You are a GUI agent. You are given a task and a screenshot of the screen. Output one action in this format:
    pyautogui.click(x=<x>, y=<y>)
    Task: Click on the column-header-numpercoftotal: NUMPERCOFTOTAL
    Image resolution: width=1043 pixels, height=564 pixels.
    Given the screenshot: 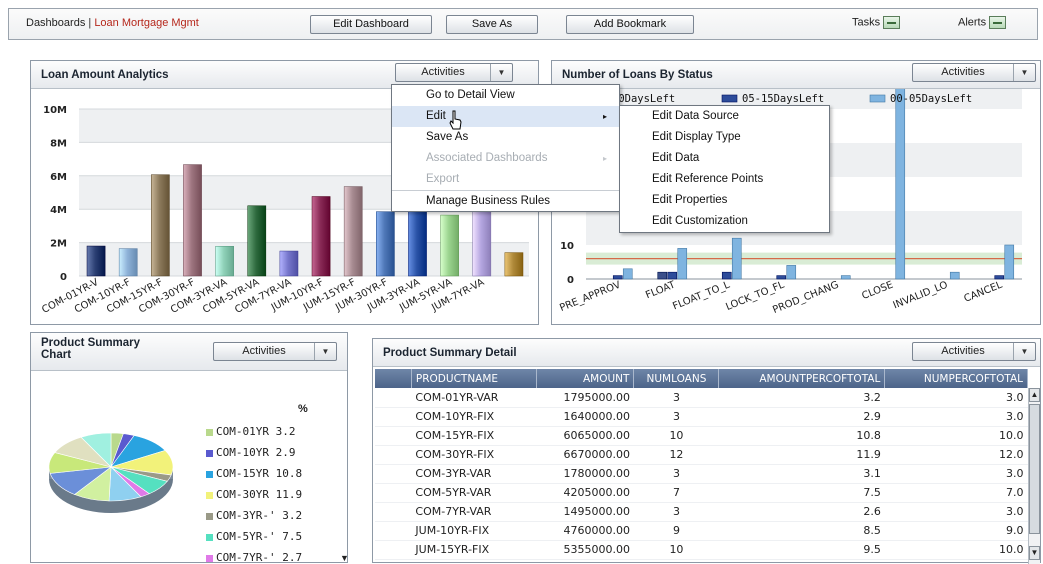 What is the action you would take?
    pyautogui.click(x=956, y=378)
    